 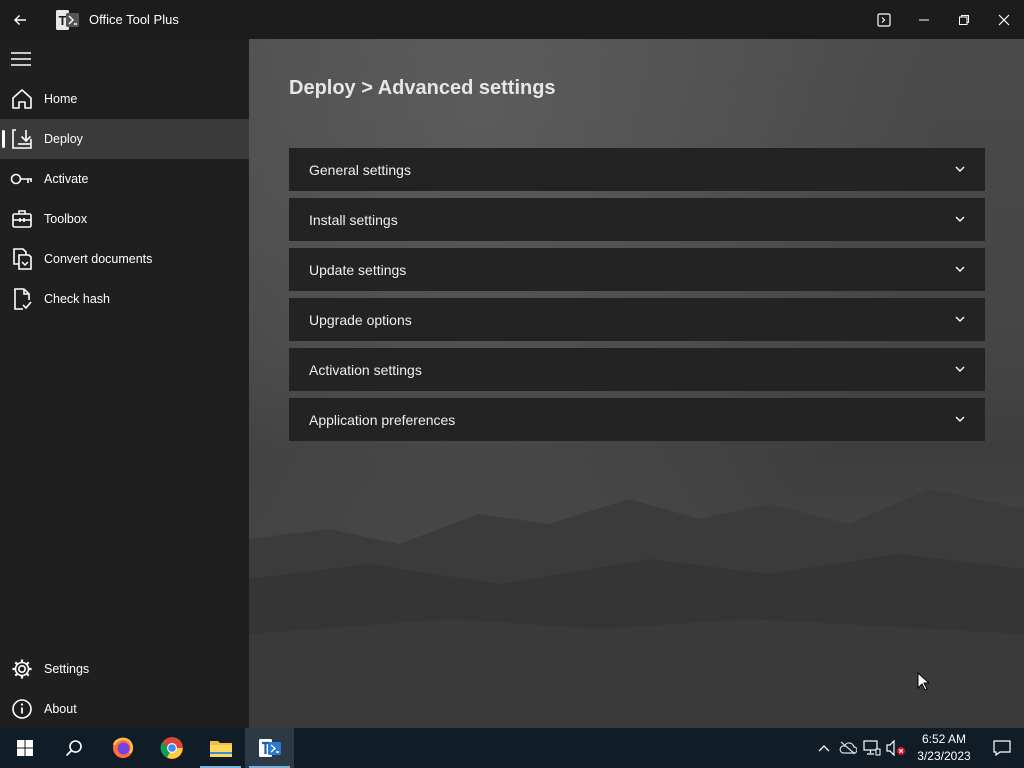 What do you see at coordinates (353, 219) in the screenshot?
I see `expander-label: Install settings` at bounding box center [353, 219].